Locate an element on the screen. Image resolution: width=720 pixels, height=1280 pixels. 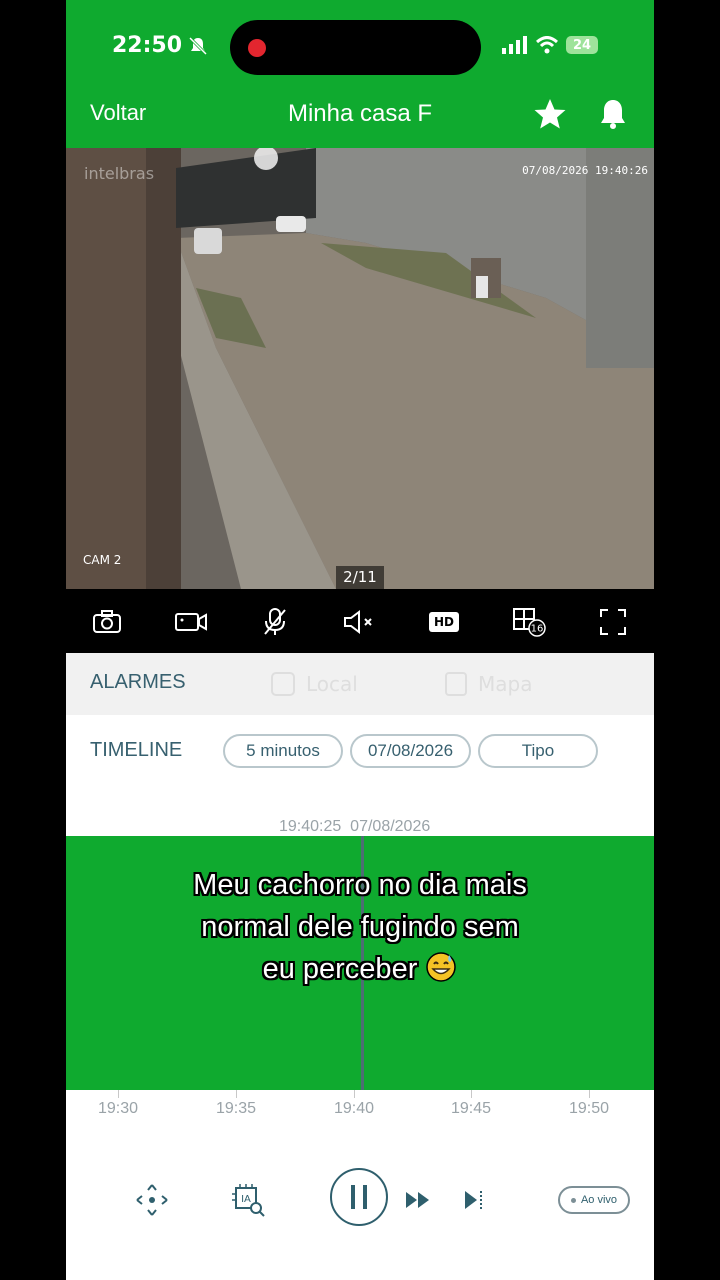
record-button is located at coordinates (191, 622).